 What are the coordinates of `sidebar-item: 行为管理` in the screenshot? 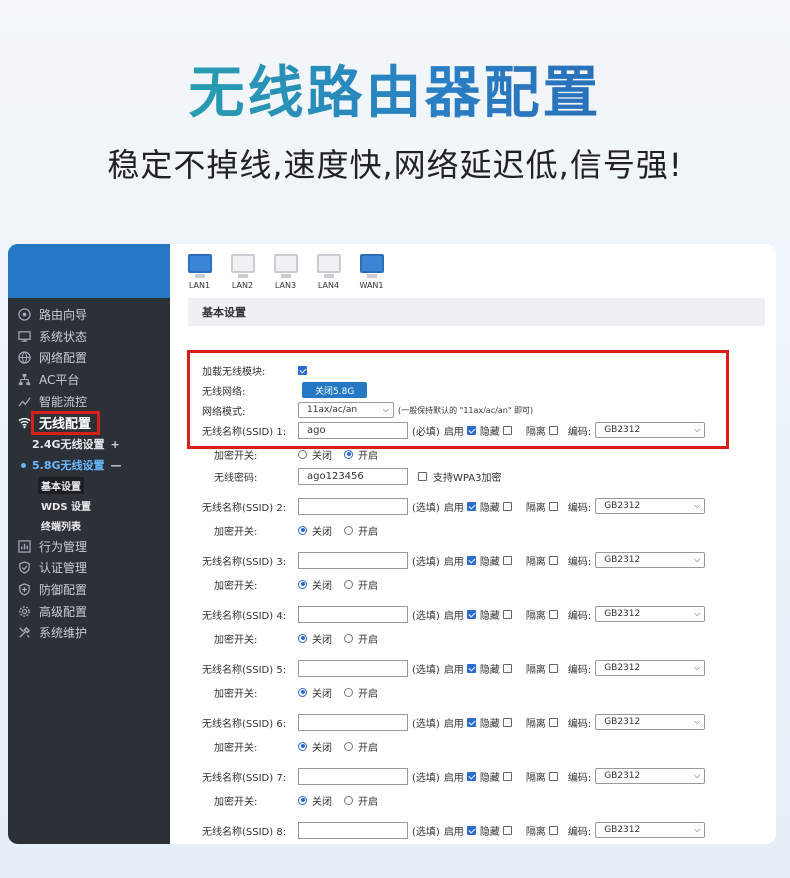 It's located at (89, 547).